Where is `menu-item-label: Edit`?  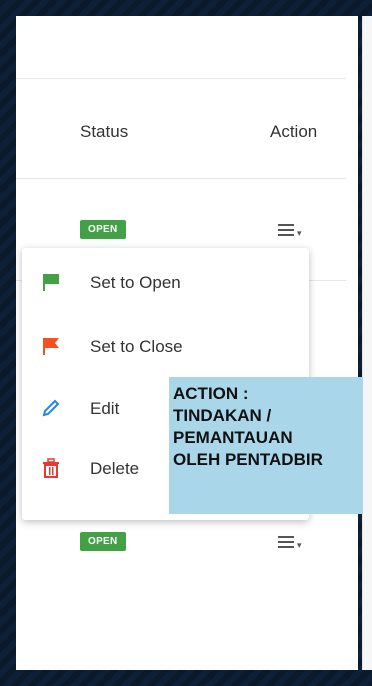 menu-item-label: Edit is located at coordinates (105, 408).